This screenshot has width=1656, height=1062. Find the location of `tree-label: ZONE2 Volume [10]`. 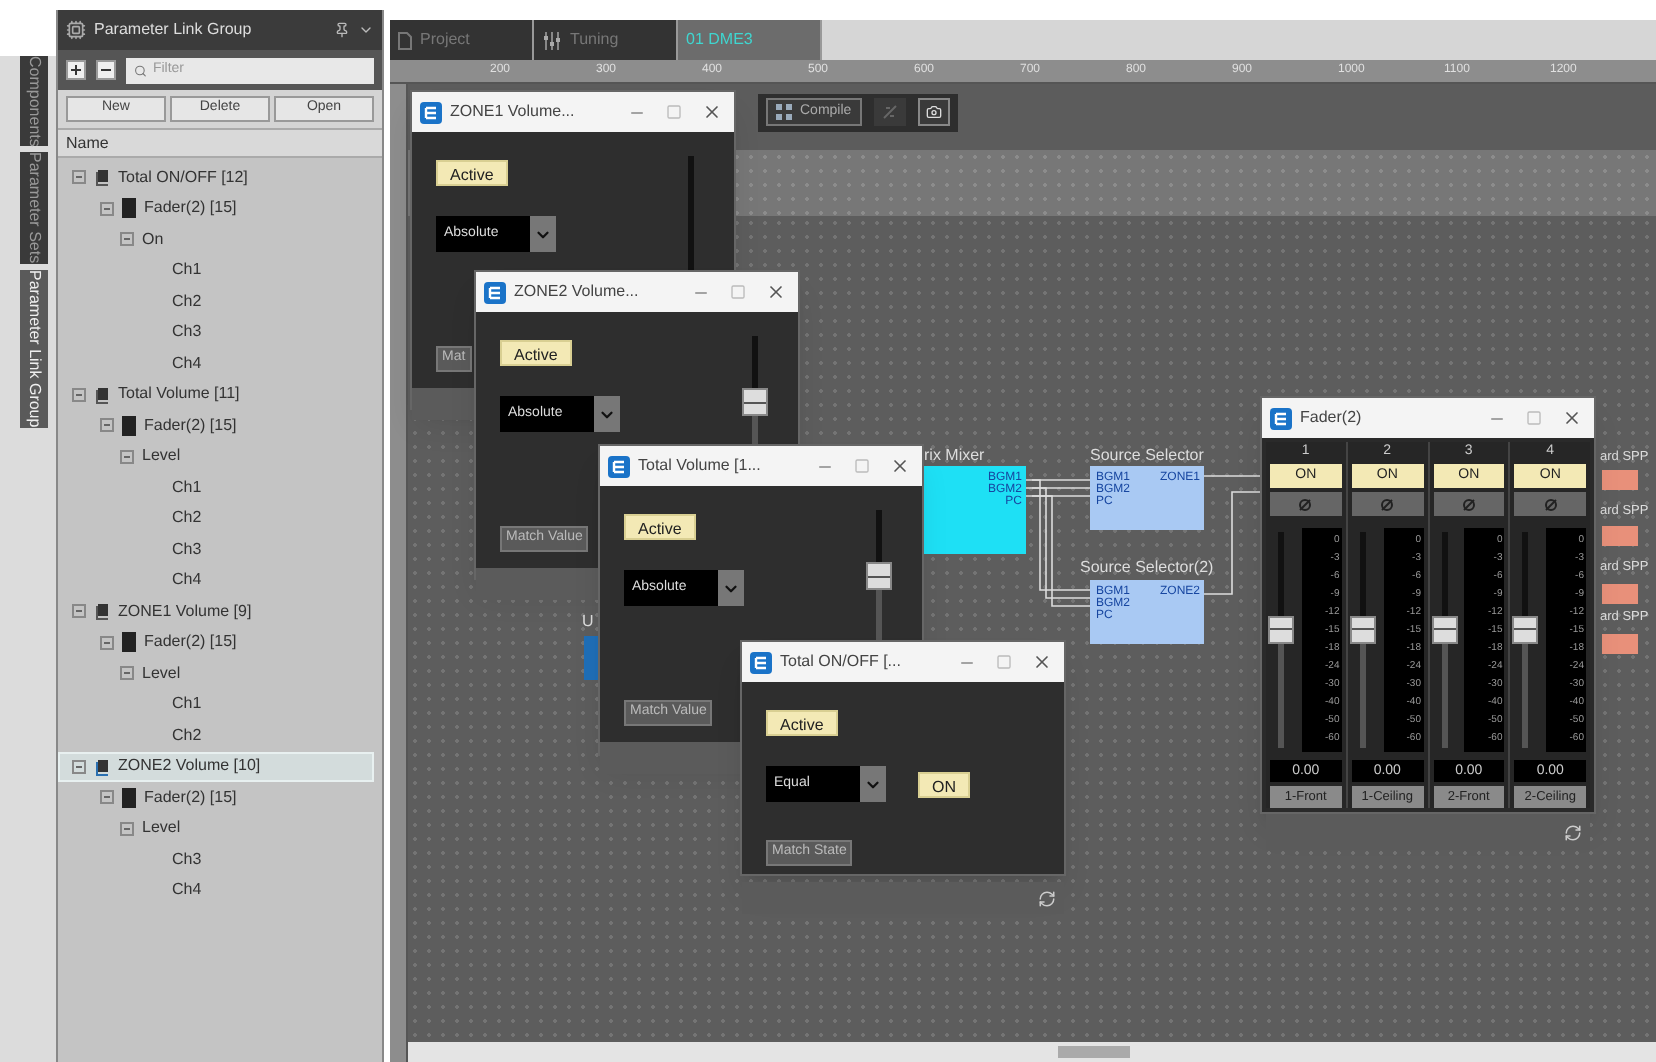

tree-label: ZONE2 Volume [10] is located at coordinates (189, 766).